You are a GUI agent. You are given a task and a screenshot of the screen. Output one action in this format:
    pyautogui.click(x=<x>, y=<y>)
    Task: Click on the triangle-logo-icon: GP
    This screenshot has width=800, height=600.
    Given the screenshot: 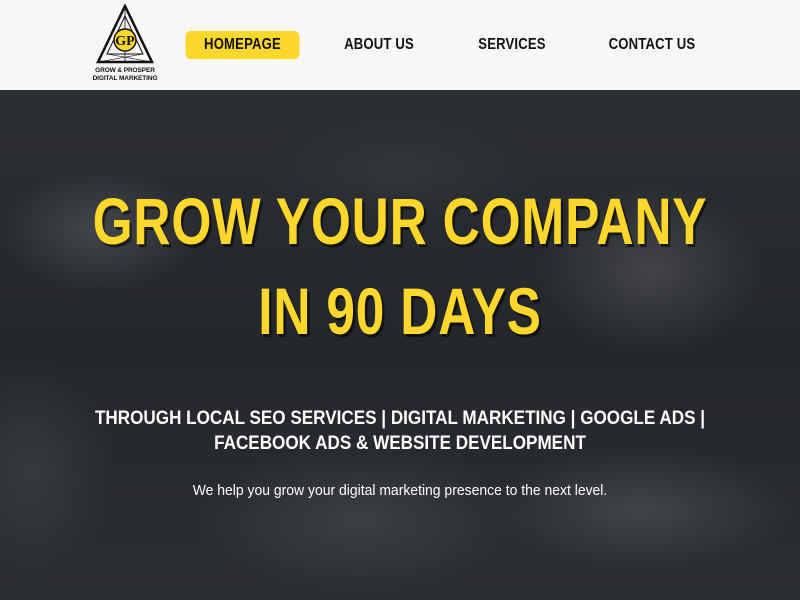 What is the action you would take?
    pyautogui.click(x=125, y=34)
    